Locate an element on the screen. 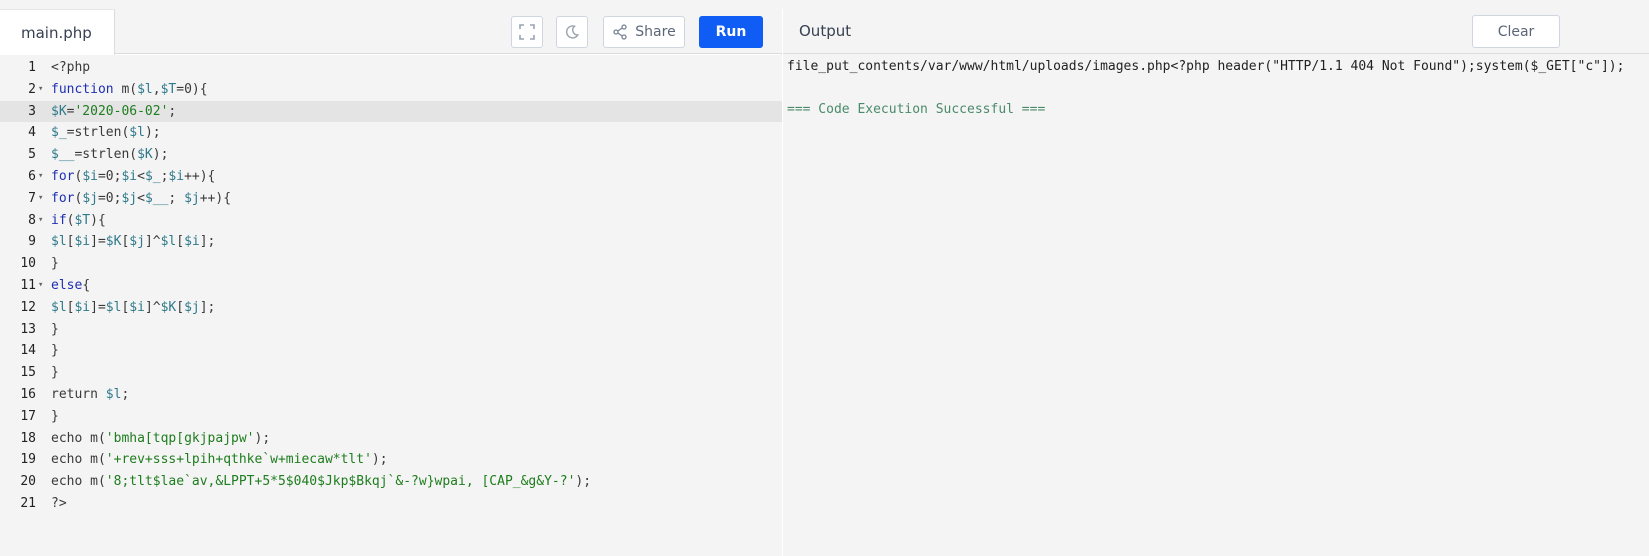  code-line: 12 $l[$i]=$l[$i]^$K[$j]; is located at coordinates (391, 308).